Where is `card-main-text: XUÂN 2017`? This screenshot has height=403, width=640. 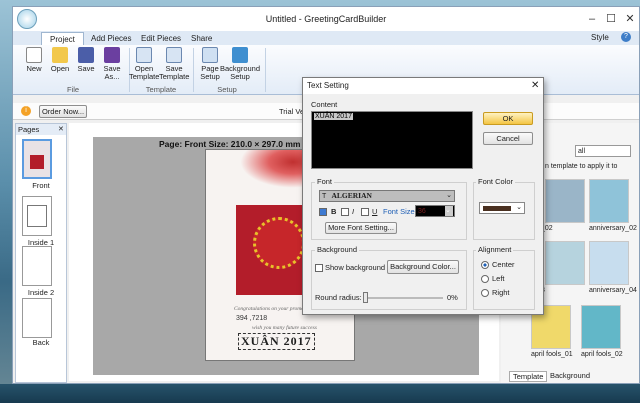 card-main-text: XUÂN 2017 is located at coordinates (276, 341).